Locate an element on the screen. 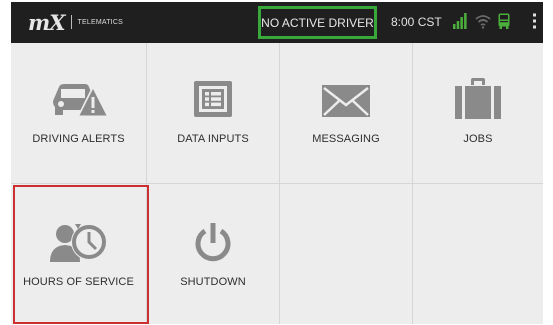 The image size is (553, 325). tile-label: DRIVING ALERTS is located at coordinates (78, 139).